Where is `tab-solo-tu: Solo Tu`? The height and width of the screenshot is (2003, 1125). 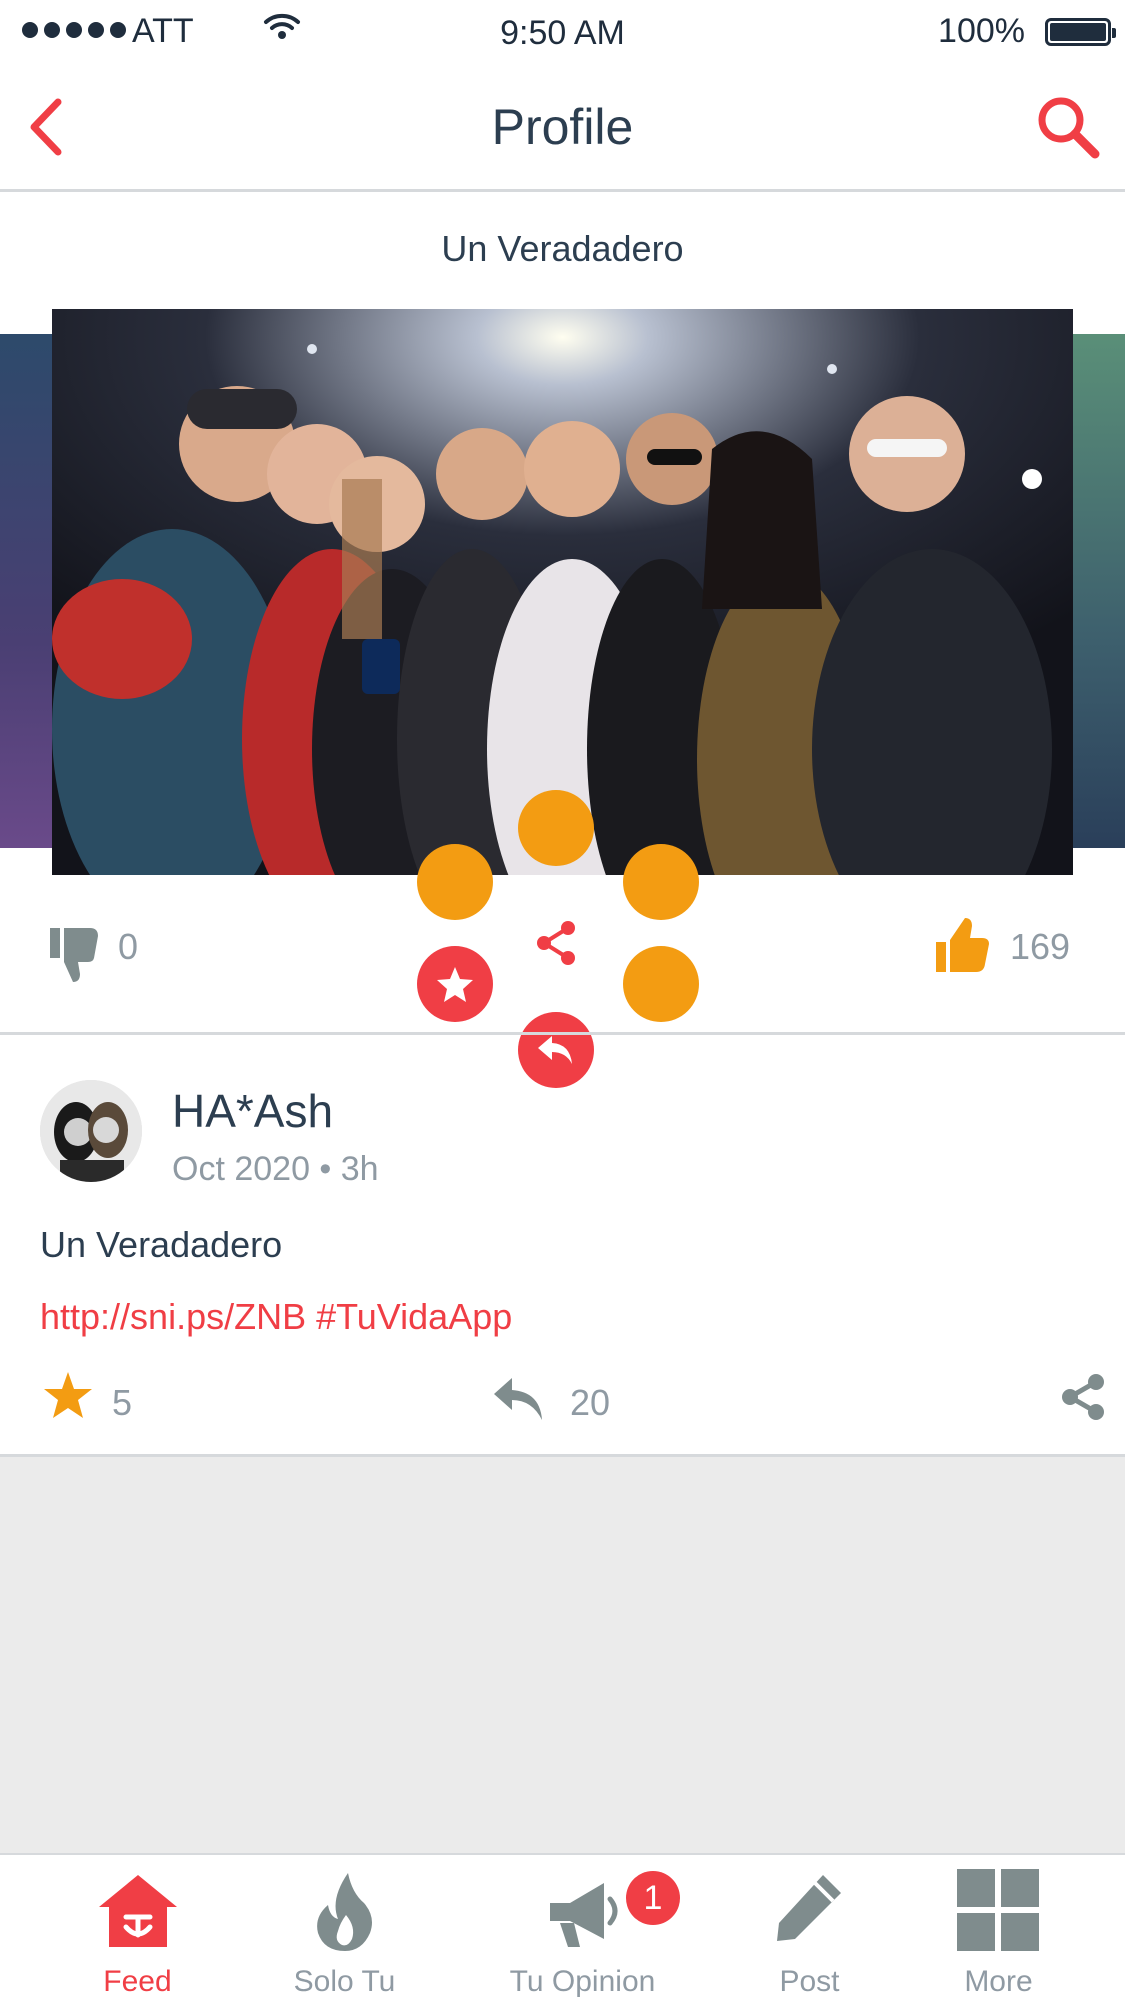 tab-solo-tu: Solo Tu is located at coordinates (344, 1929).